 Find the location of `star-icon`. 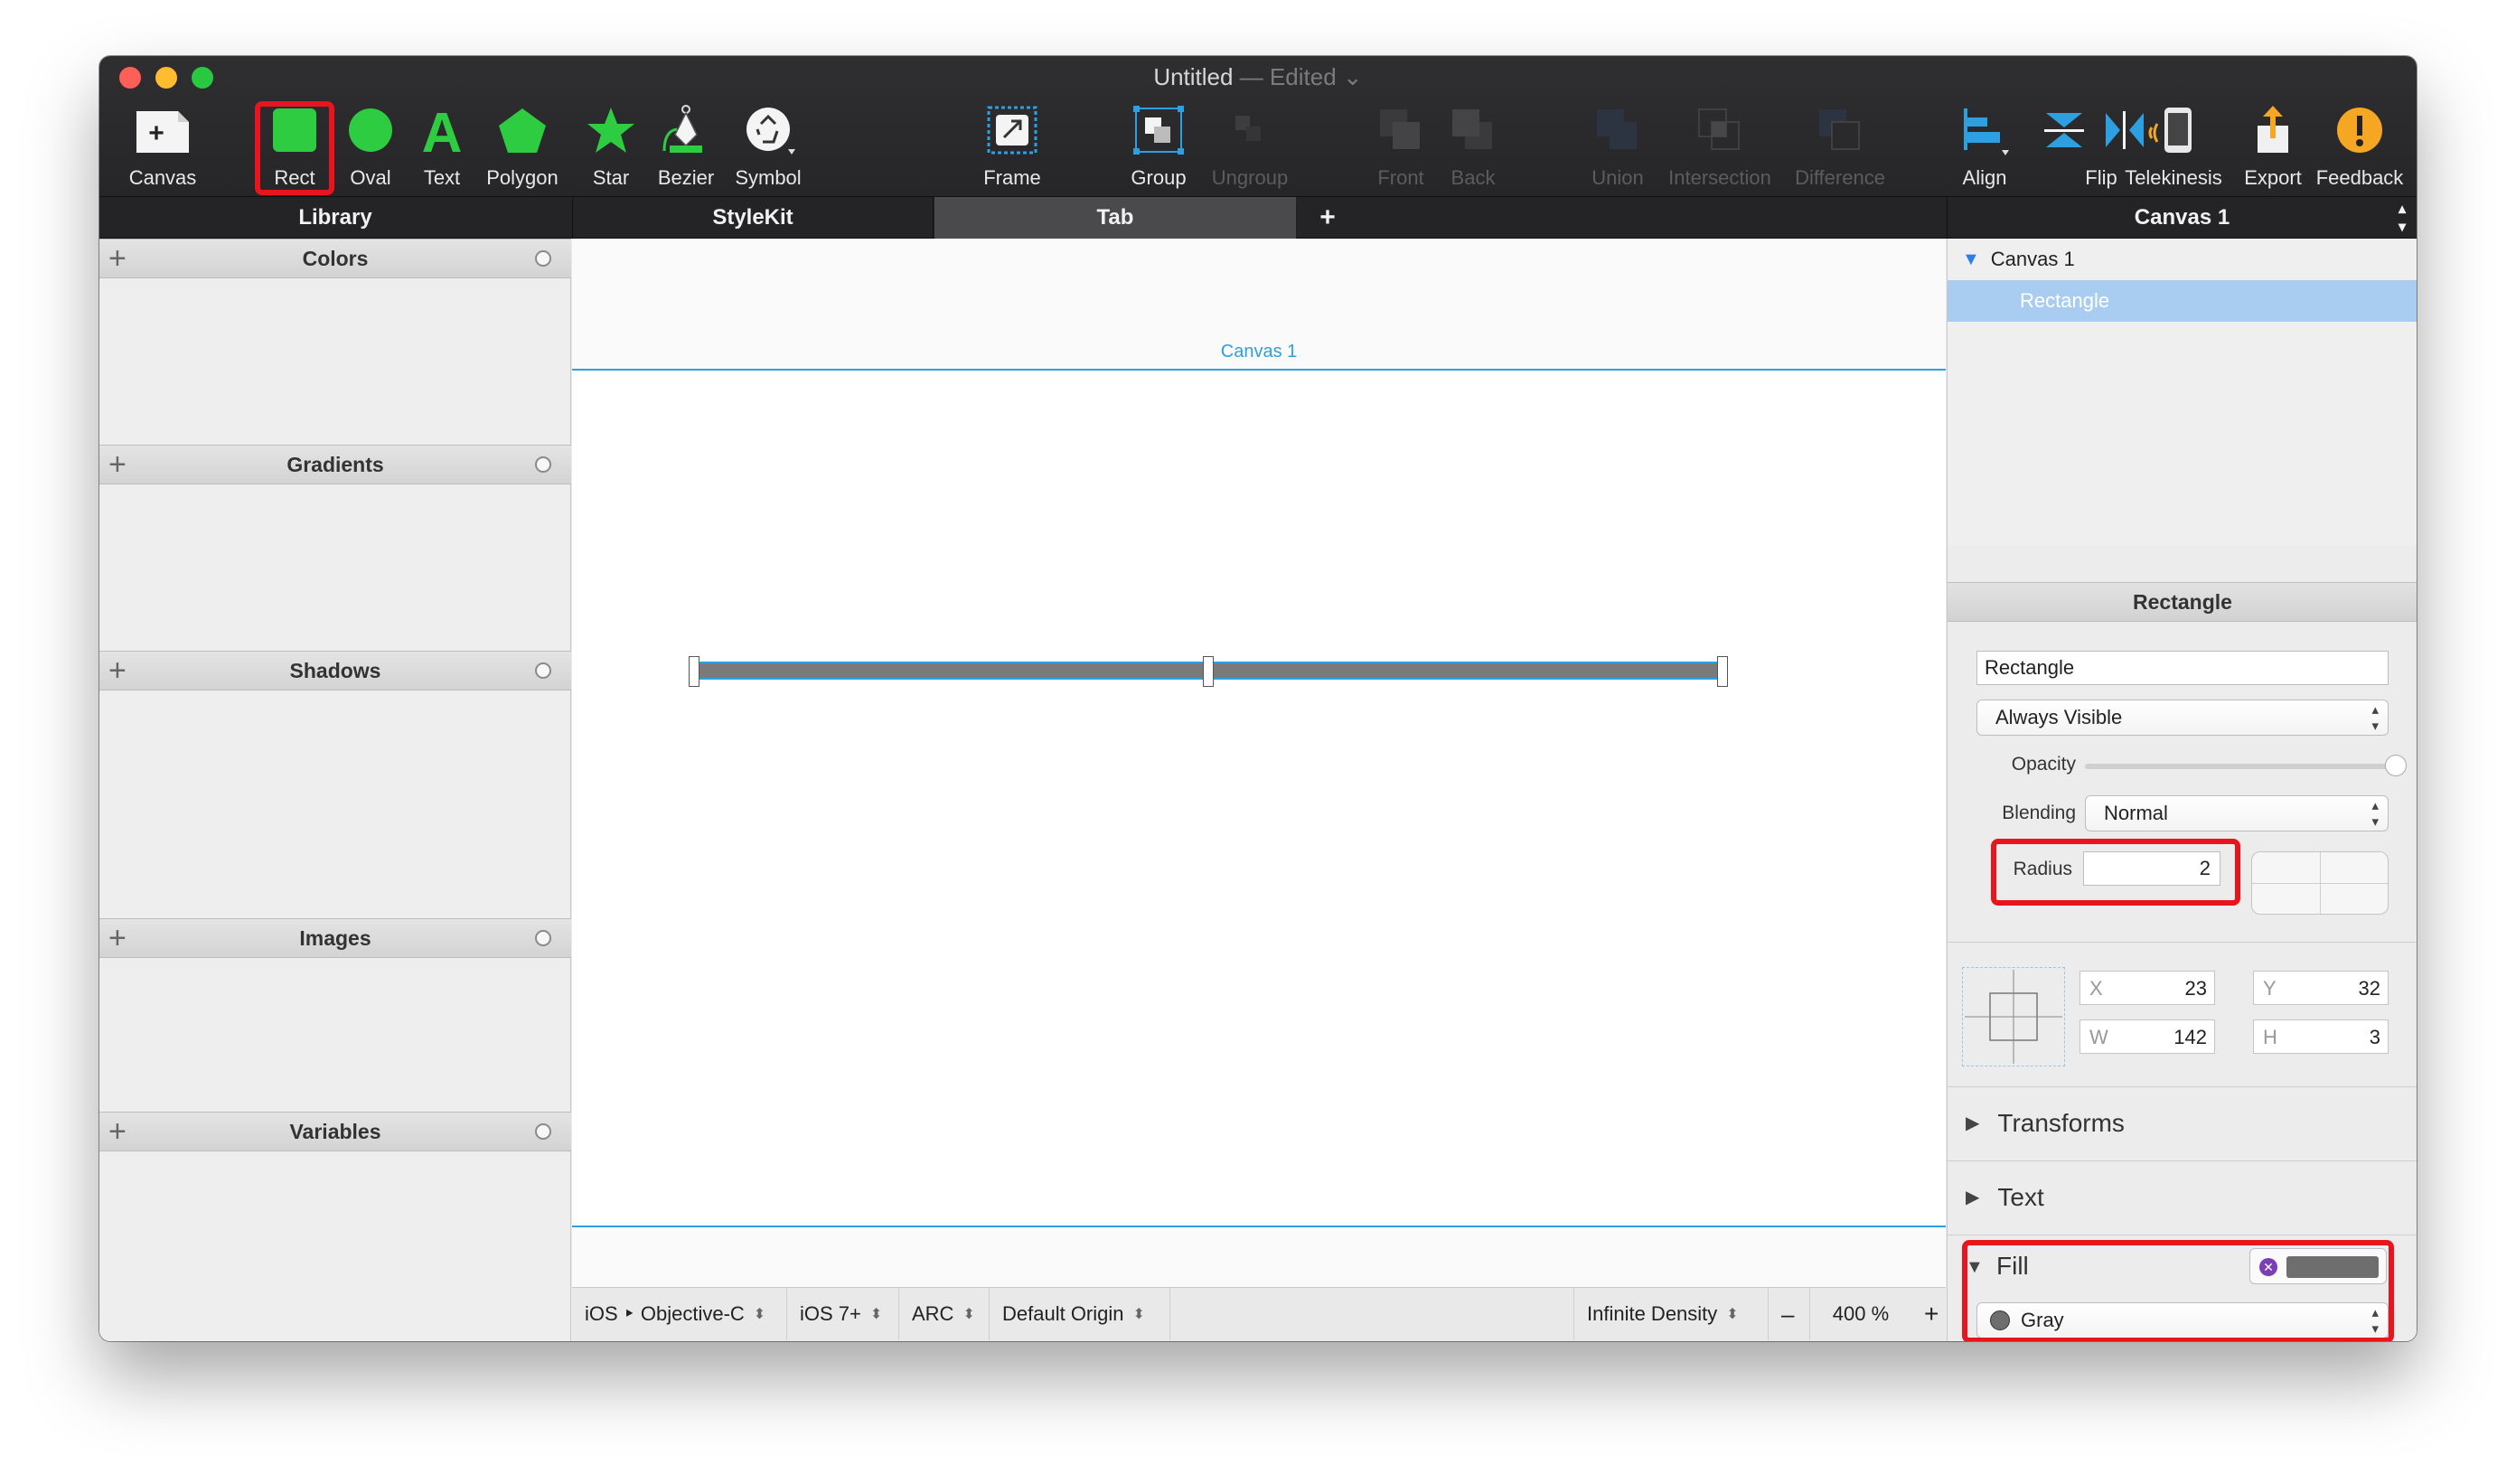

star-icon is located at coordinates (611, 130).